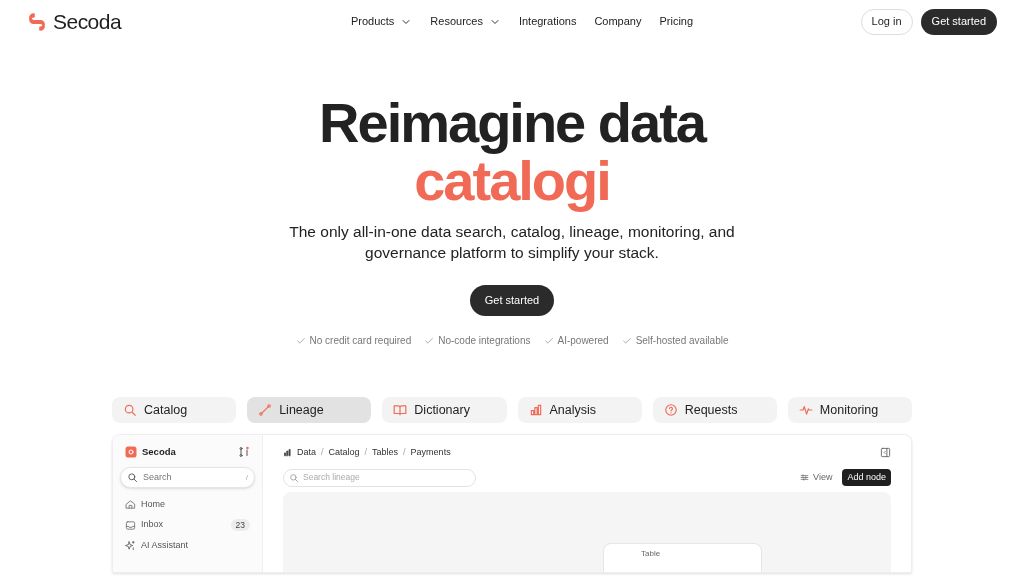  Describe the element at coordinates (866, 477) in the screenshot. I see `add-node-button: Add node` at that location.